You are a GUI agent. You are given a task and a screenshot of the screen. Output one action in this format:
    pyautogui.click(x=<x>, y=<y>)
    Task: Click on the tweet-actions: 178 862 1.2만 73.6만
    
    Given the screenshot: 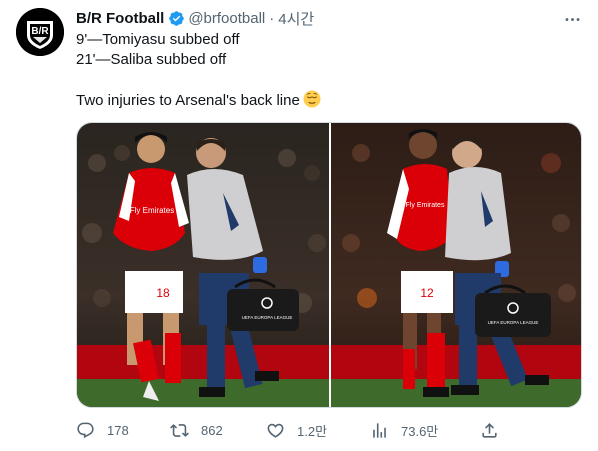 What is the action you would take?
    pyautogui.click(x=291, y=430)
    